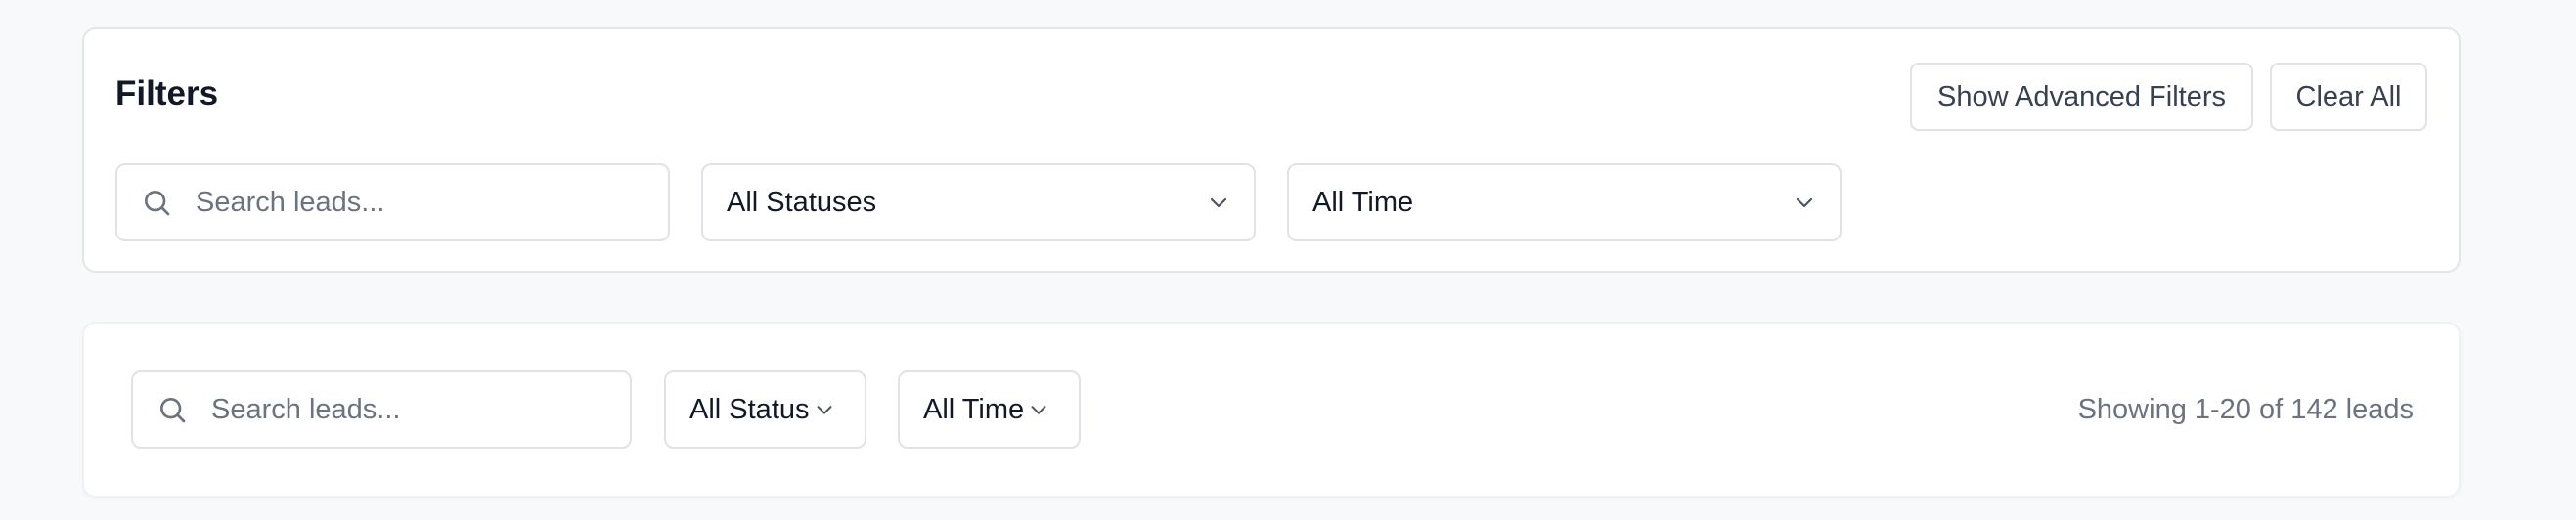 The width and height of the screenshot is (2576, 520). I want to click on toolbar-status-select: All Status, so click(765, 409).